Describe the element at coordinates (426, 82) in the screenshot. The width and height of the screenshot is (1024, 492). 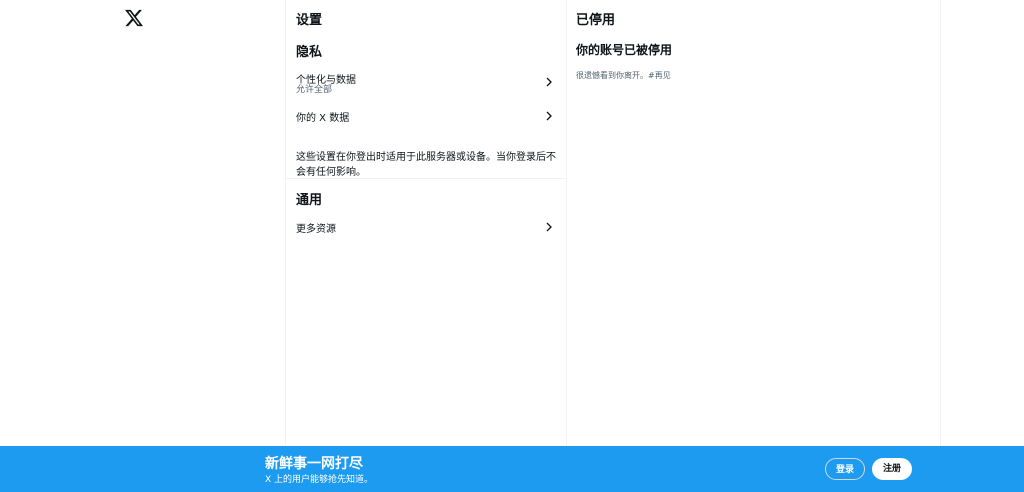
I see `personalization-data-row: 个性化与数据 允许全部` at that location.